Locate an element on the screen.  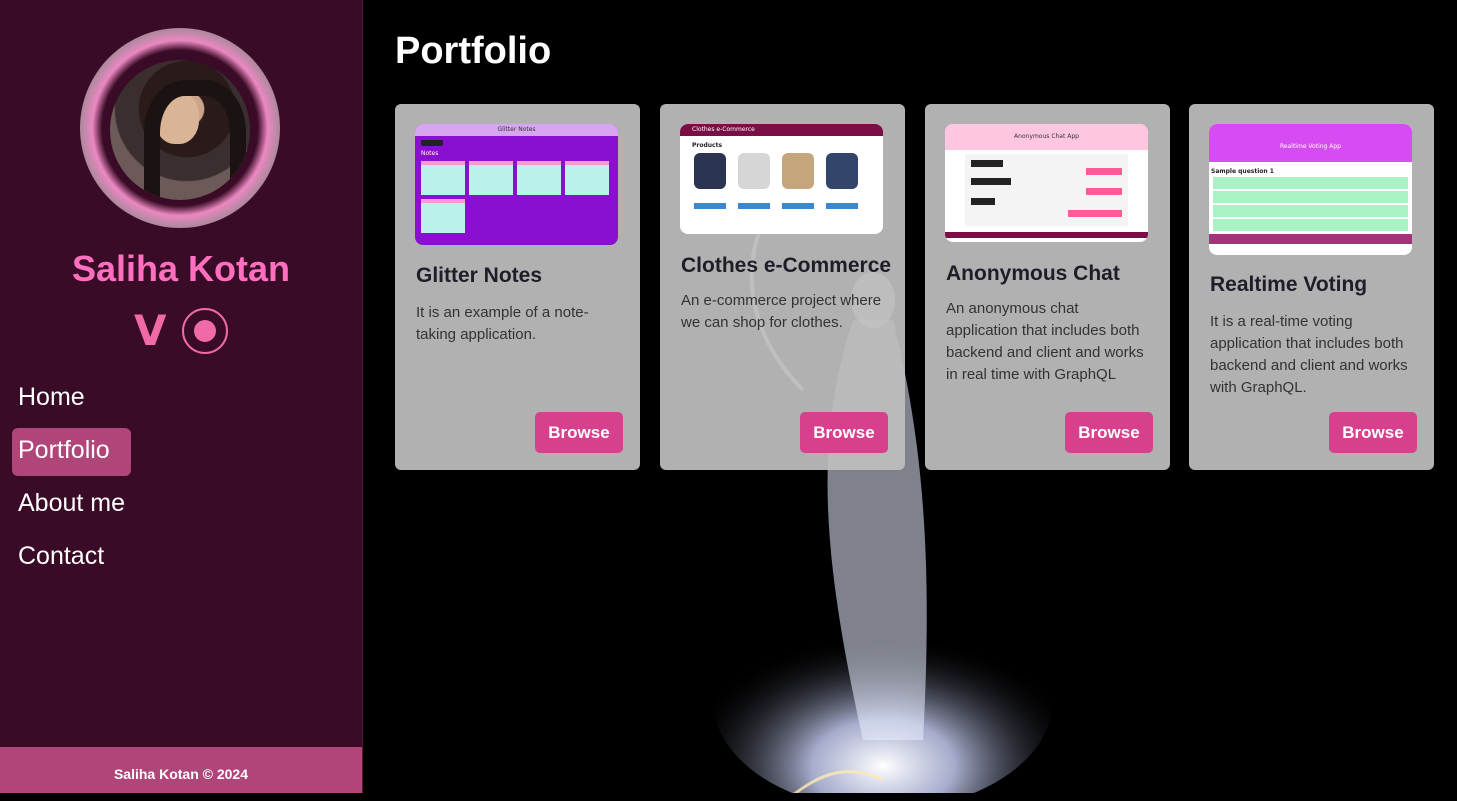
cruelty-free-icon is located at coordinates (205, 331).